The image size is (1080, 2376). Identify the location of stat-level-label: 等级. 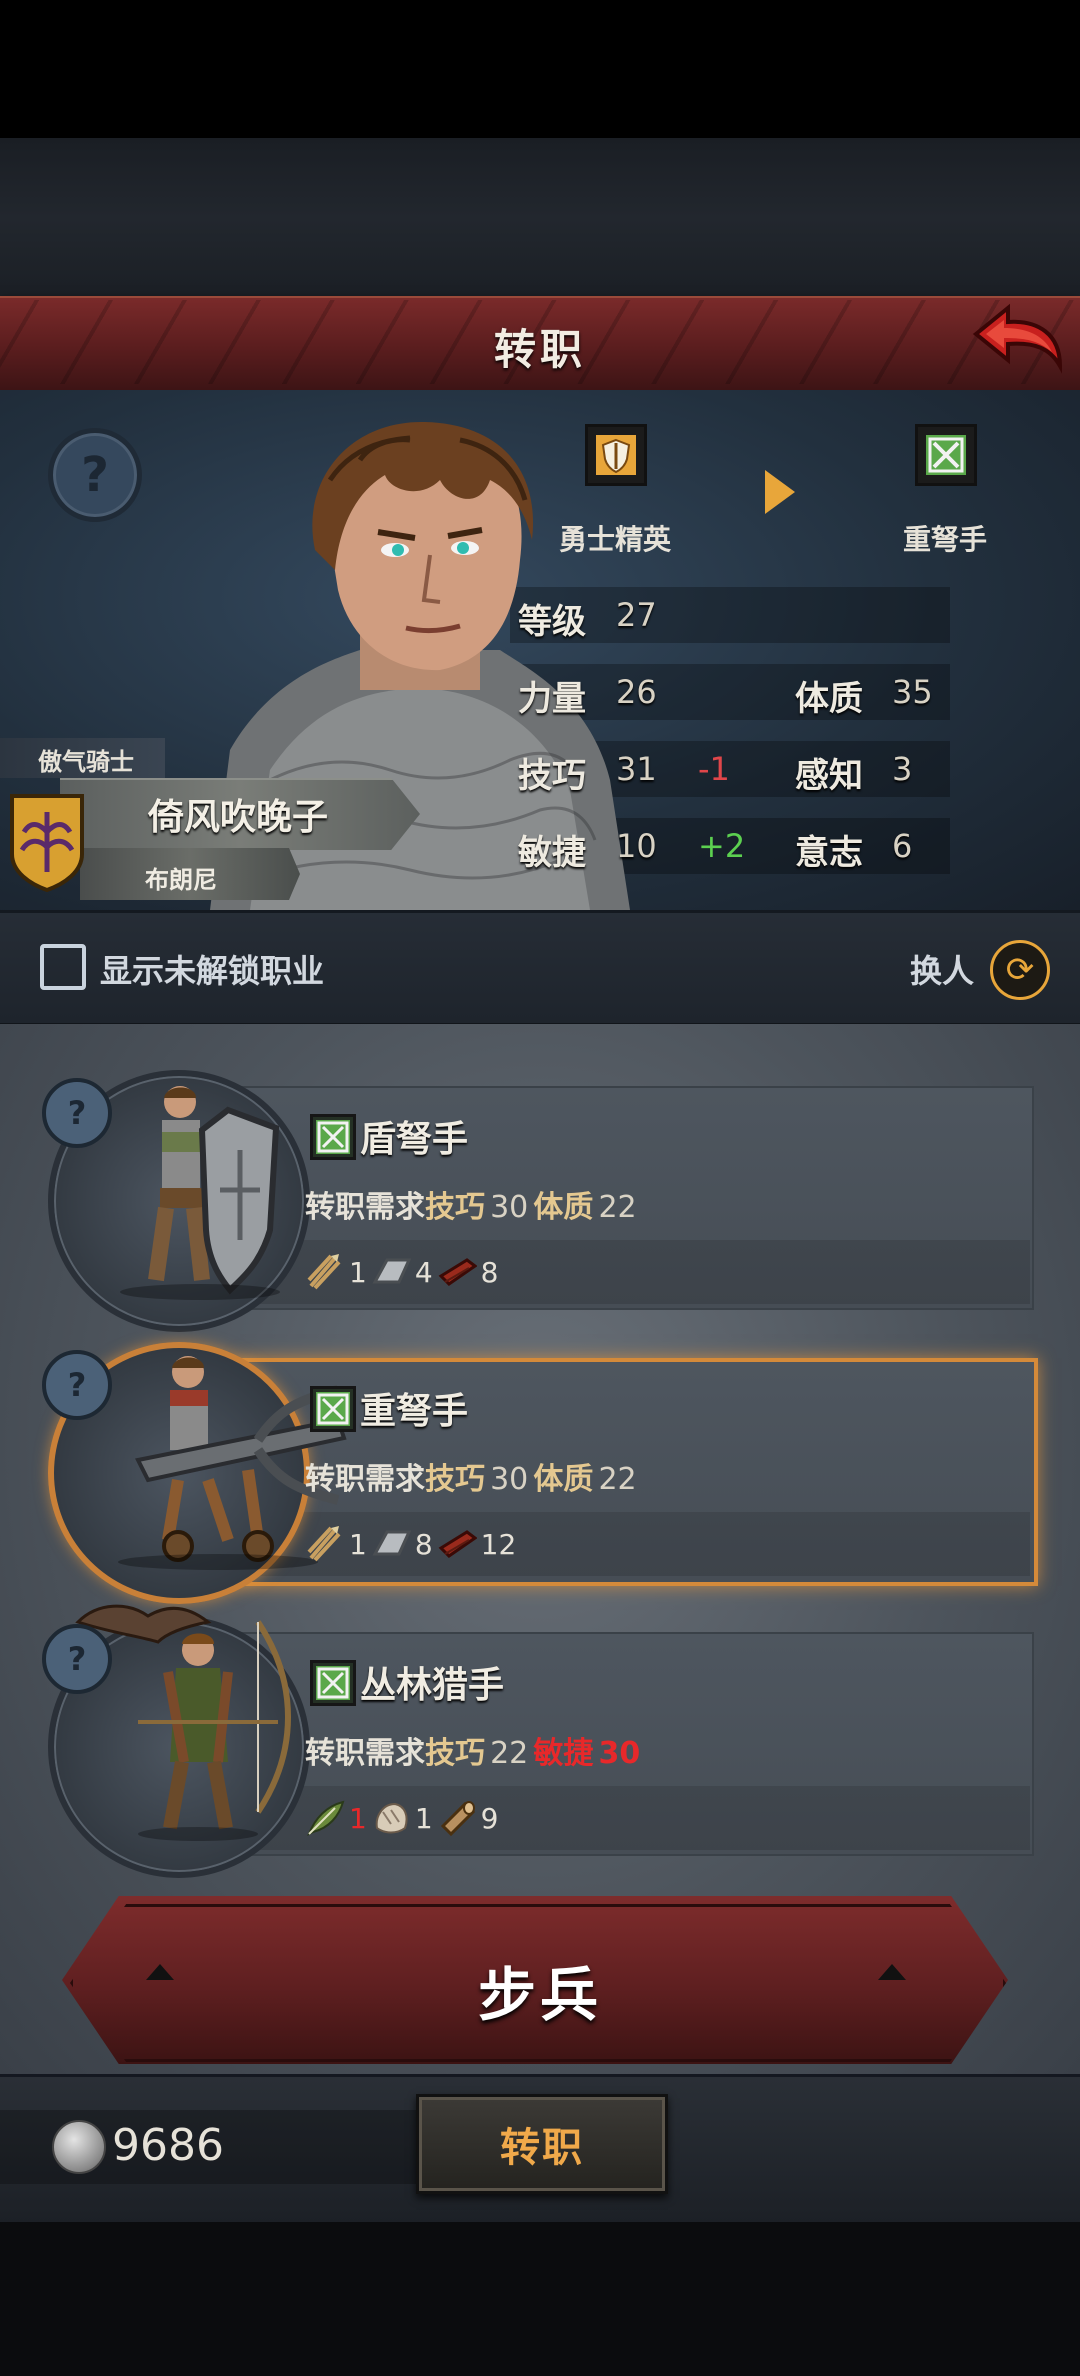
(552, 622).